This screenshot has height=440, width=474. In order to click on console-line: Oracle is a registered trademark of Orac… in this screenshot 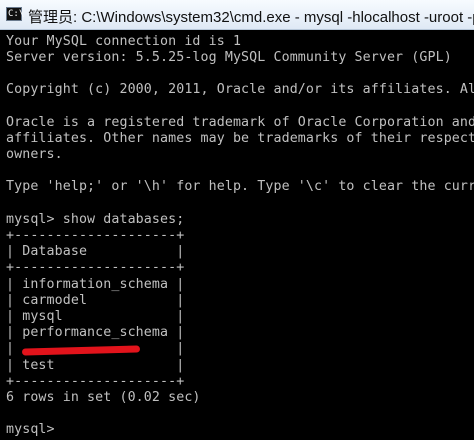, I will do `click(240, 122)`.